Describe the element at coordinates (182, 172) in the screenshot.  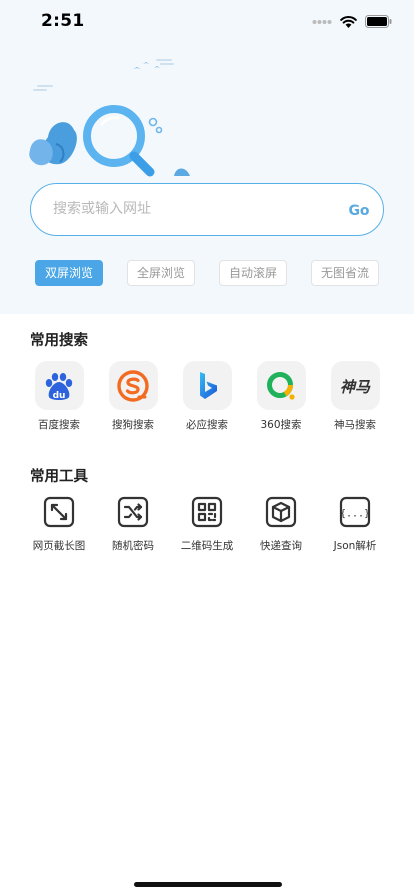
I see `shell-icon` at that location.